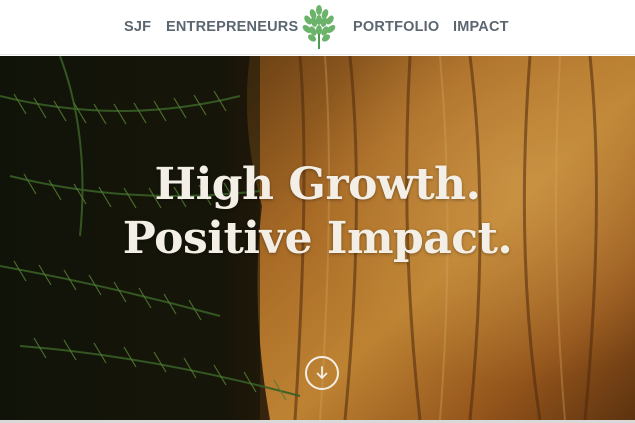  What do you see at coordinates (396, 27) in the screenshot?
I see `nav-link-portfolio: PORTFOLIO` at bounding box center [396, 27].